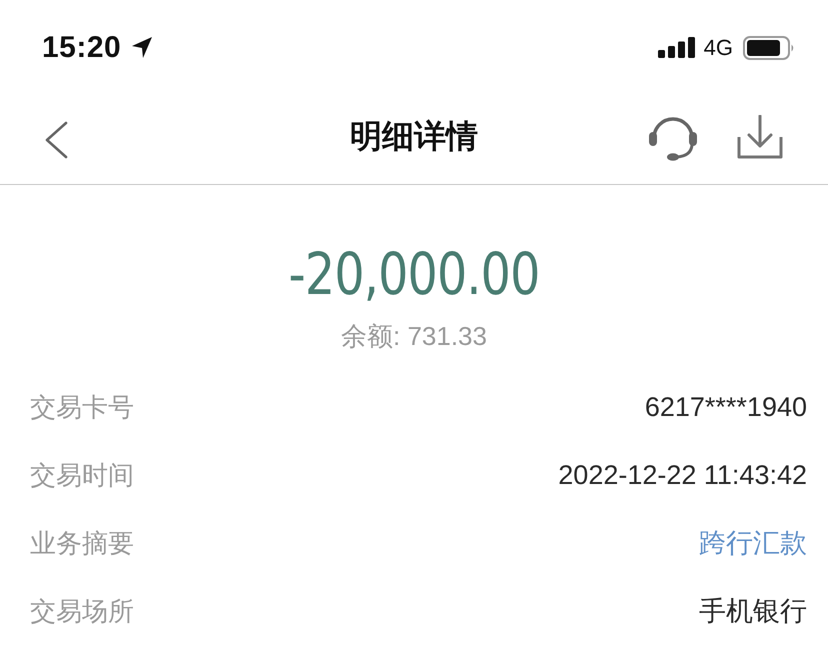 Image resolution: width=828 pixels, height=655 pixels. Describe the element at coordinates (760, 136) in the screenshot. I see `download-icon` at that location.